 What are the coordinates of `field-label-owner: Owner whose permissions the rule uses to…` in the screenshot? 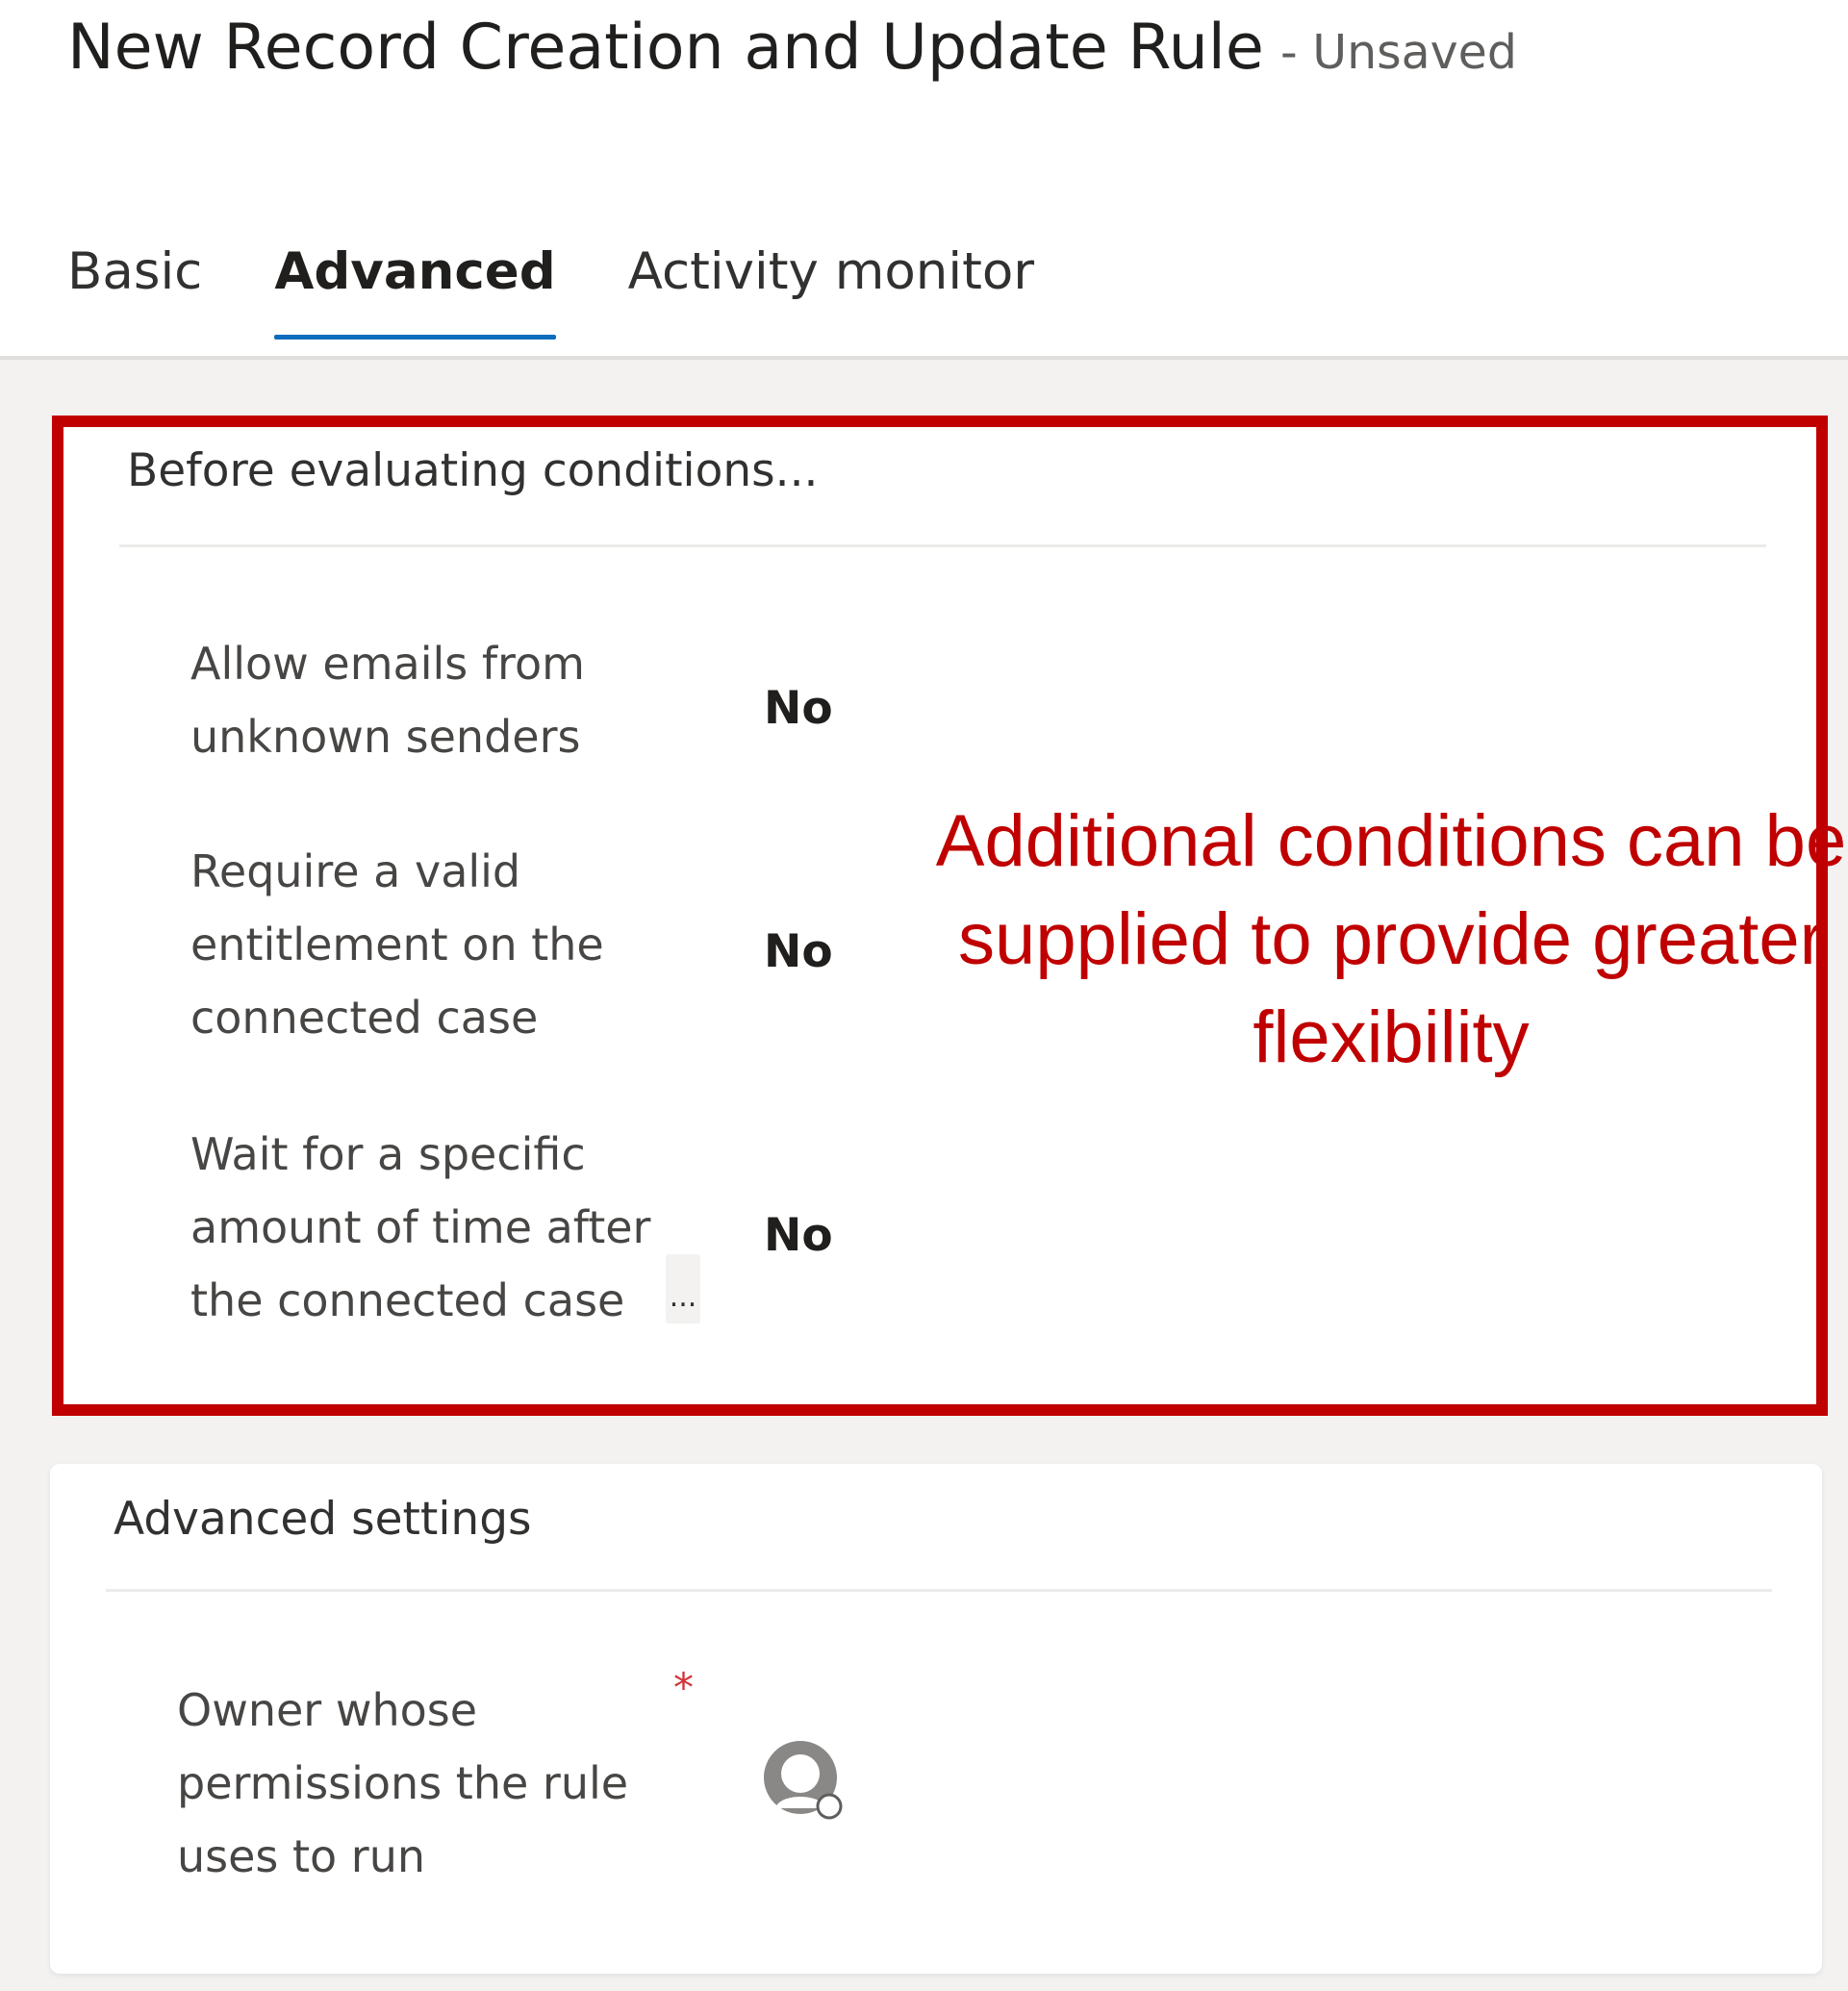 It's located at (403, 1783).